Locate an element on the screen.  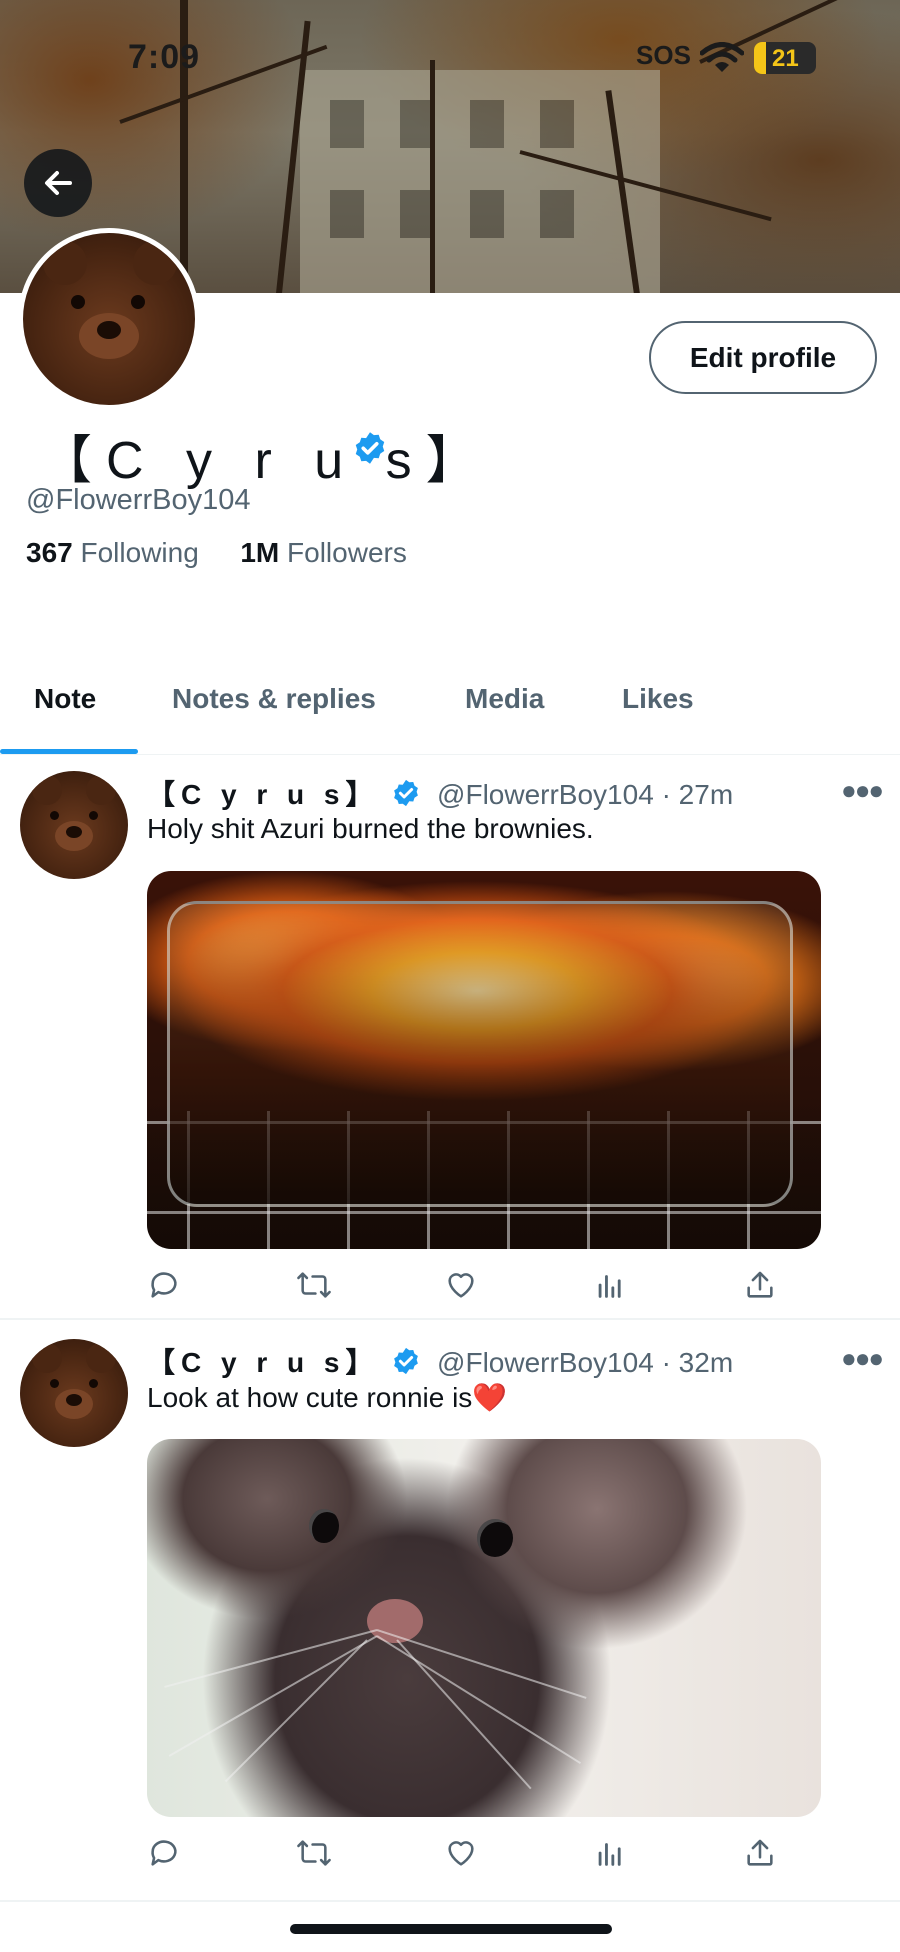
back-button is located at coordinates (58, 183).